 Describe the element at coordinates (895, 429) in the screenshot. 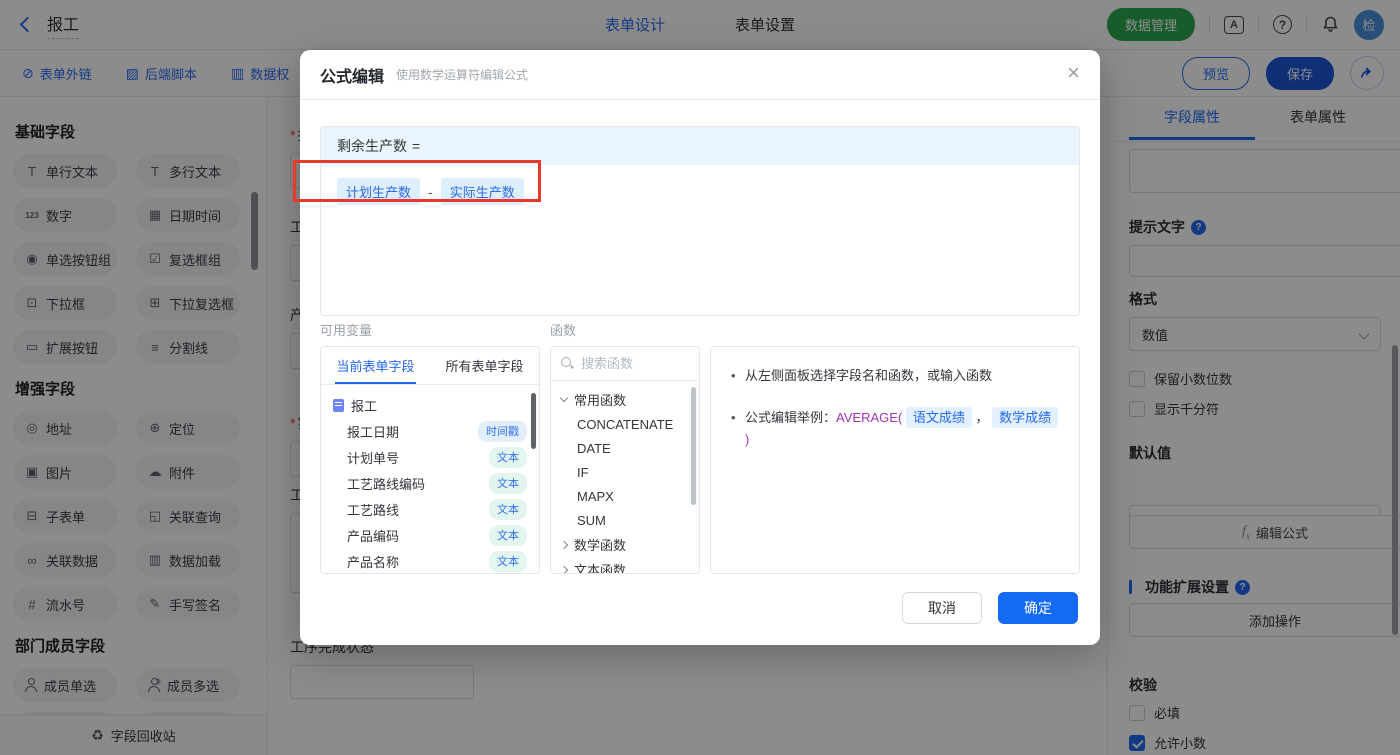

I see `tip-line-2: 公式编辑举例：AVERAGE( 语文成绩 ， 数学成绩 )` at that location.